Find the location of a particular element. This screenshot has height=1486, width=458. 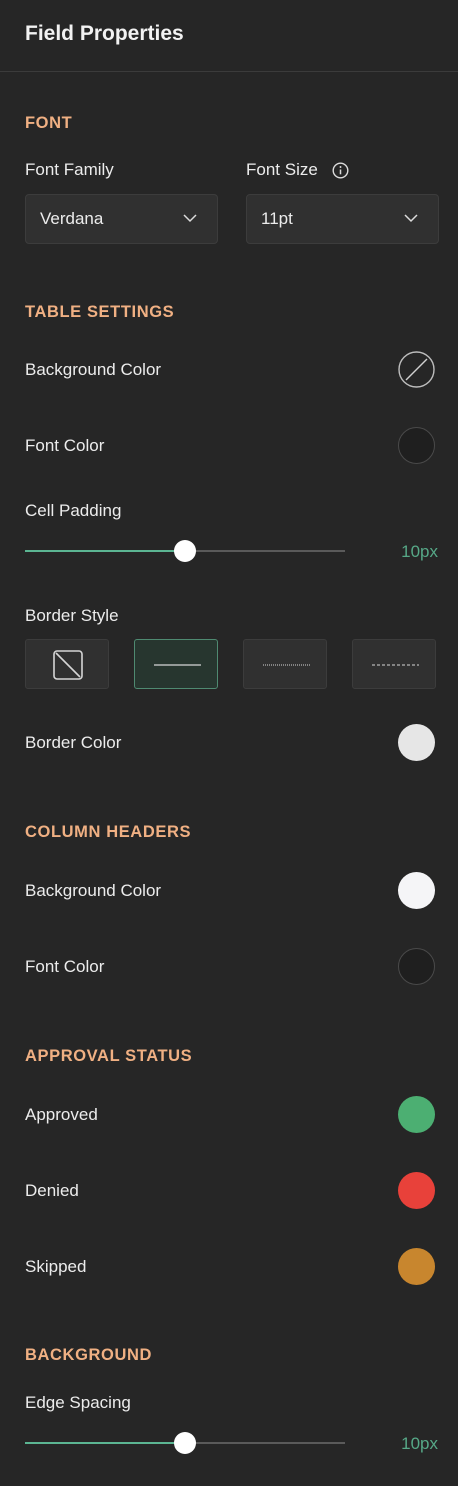

denied-color-swatch is located at coordinates (416, 1190).